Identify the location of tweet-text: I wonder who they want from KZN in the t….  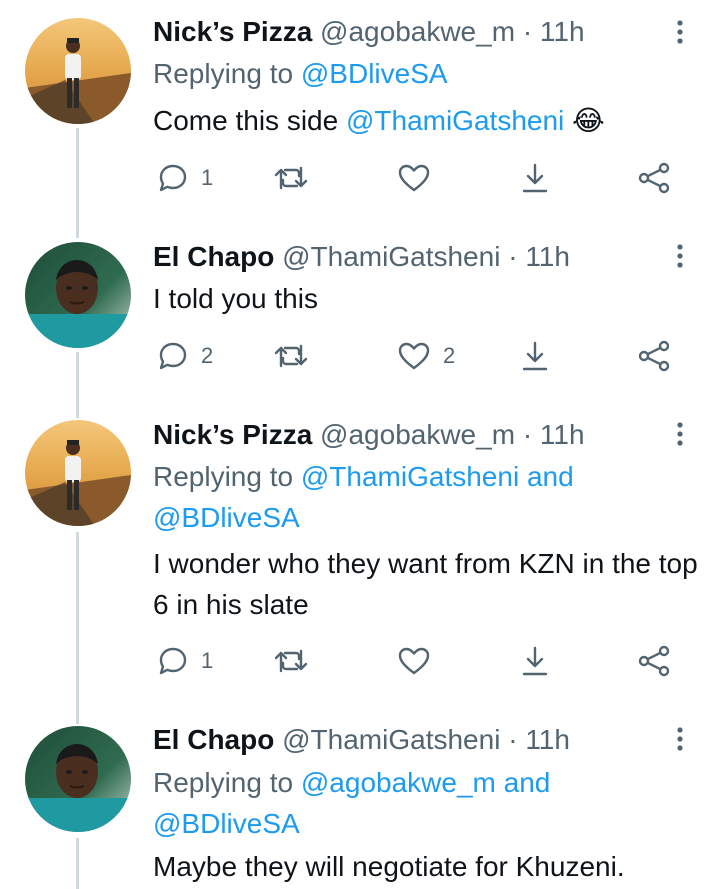
(425, 584).